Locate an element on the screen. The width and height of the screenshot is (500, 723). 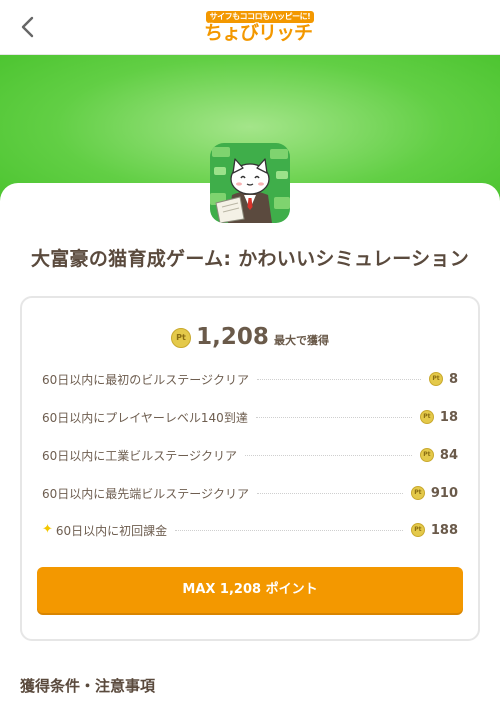
chevron-left-icon is located at coordinates (27, 27).